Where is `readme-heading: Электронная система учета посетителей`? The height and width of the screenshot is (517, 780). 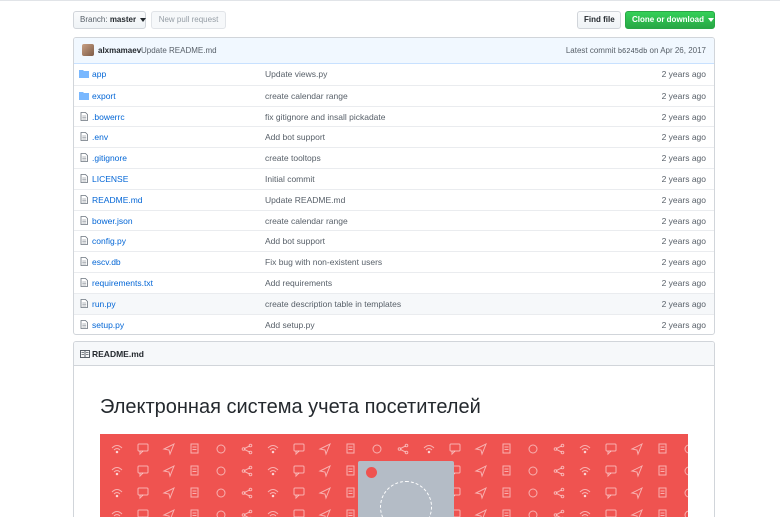
readme-heading: Электронная система учета посетителей is located at coordinates (290, 407).